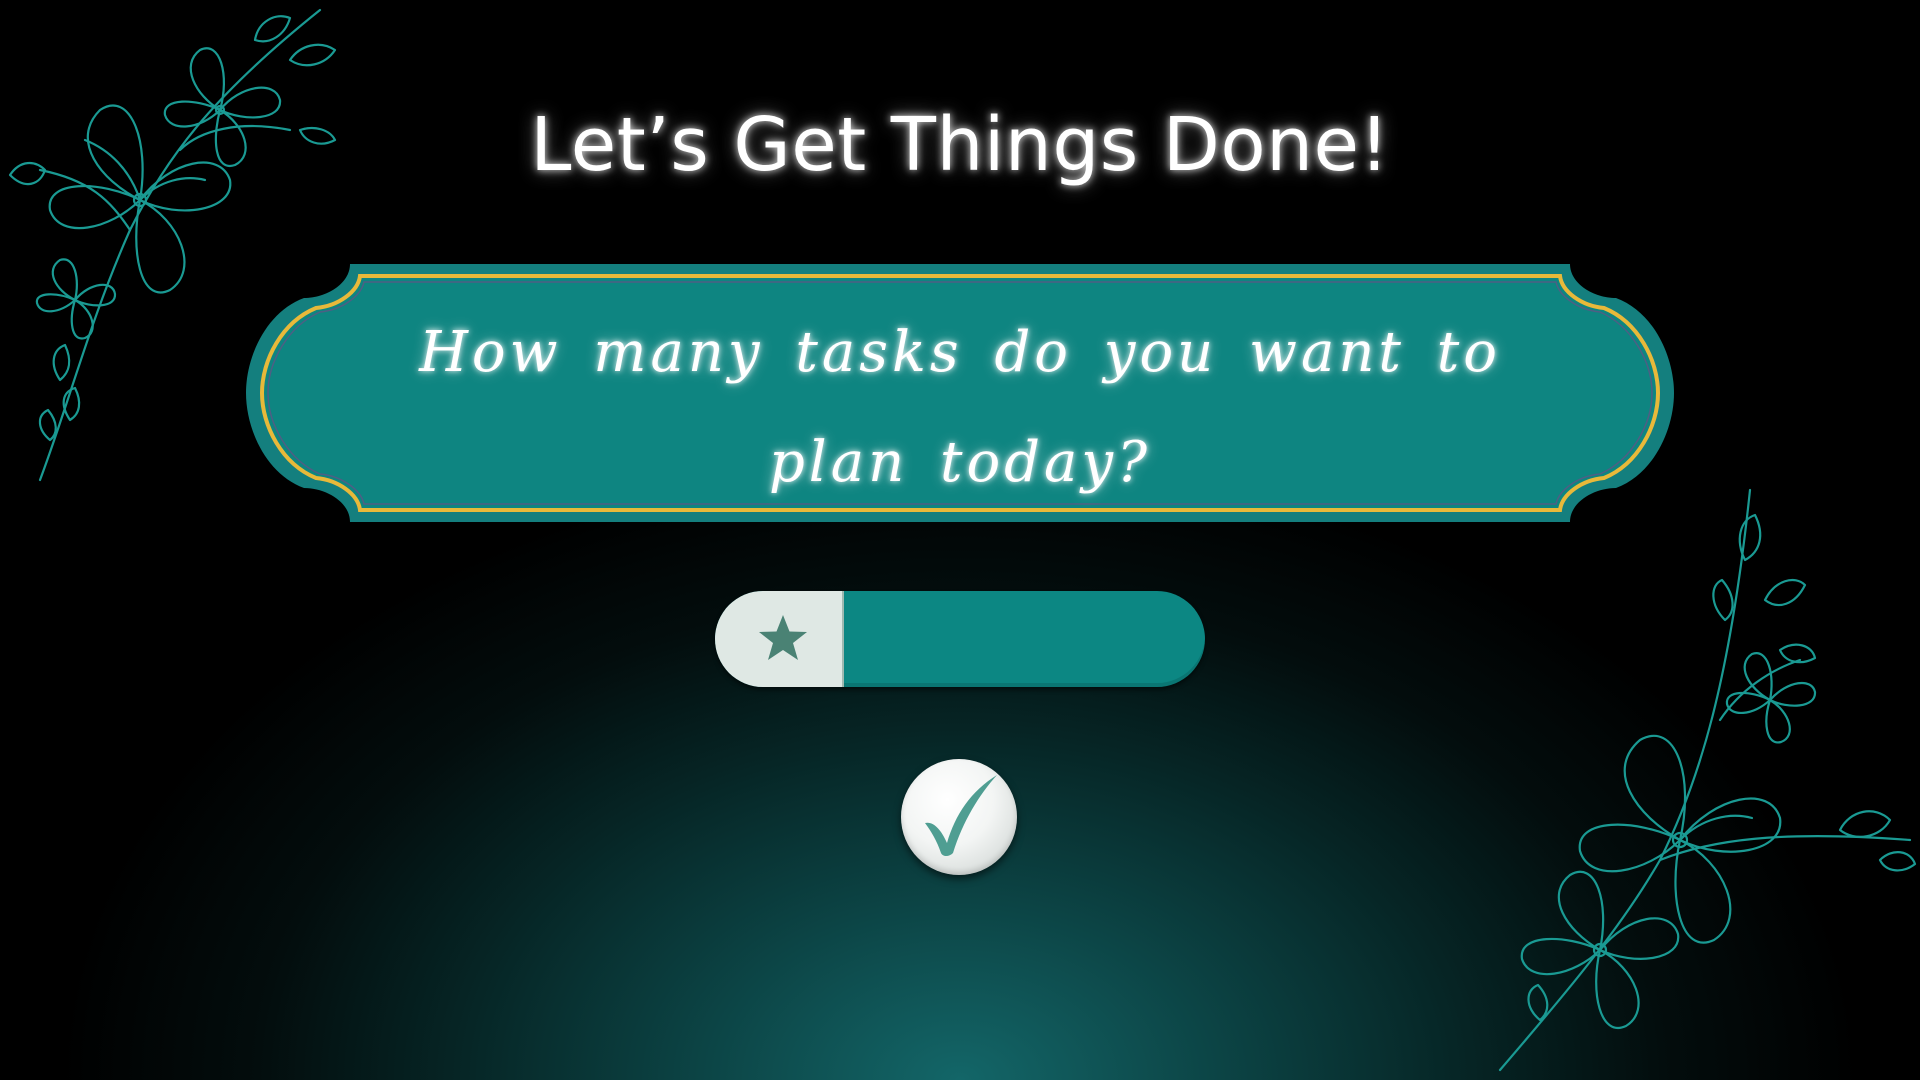 The width and height of the screenshot is (1920, 1080). I want to click on floral-decoration-bottom-right, so click(1707, 780).